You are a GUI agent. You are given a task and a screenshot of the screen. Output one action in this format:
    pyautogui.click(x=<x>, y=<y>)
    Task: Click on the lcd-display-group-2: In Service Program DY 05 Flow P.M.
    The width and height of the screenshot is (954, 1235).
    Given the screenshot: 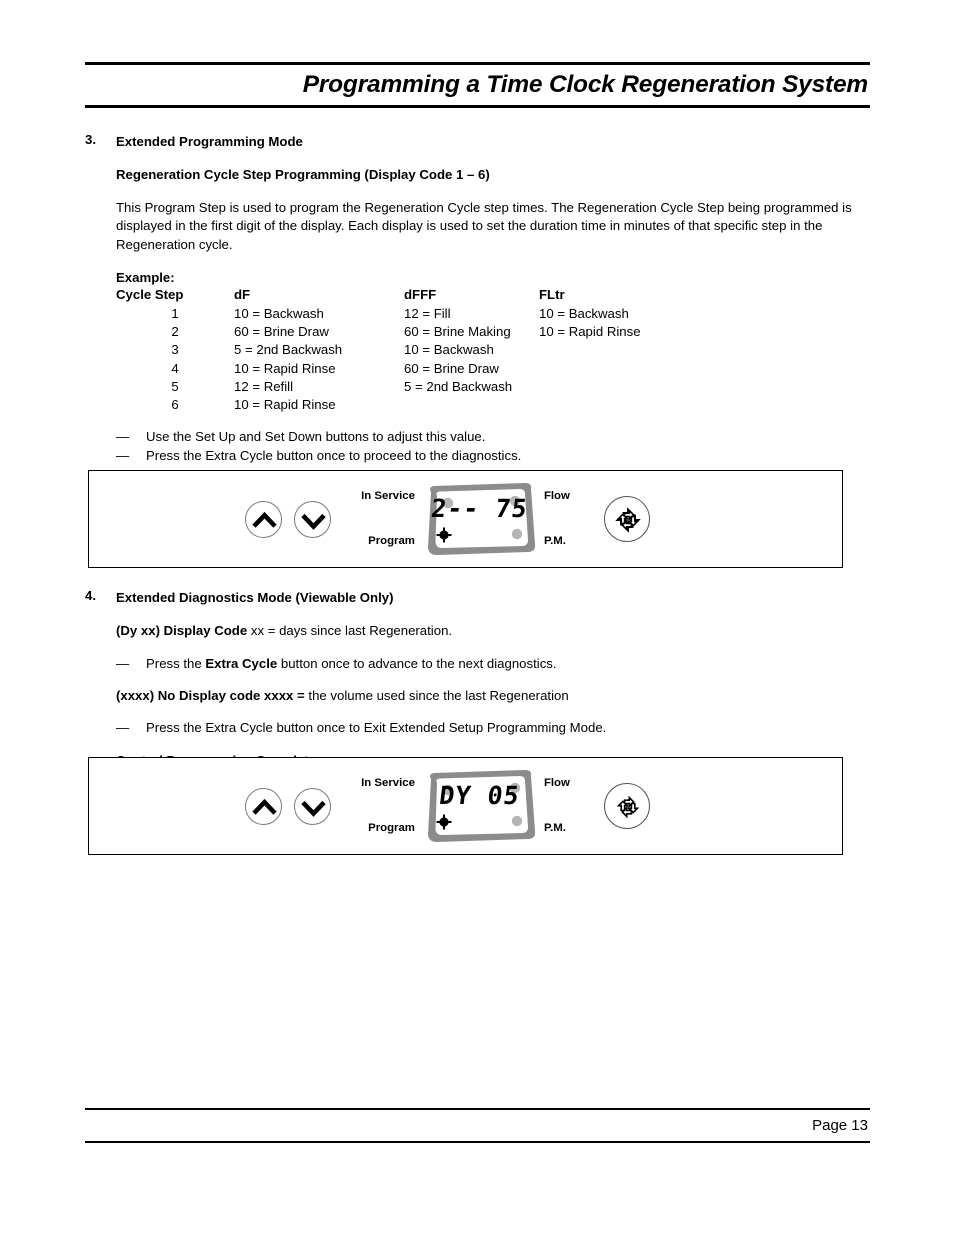 What is the action you would take?
    pyautogui.click(x=465, y=806)
    